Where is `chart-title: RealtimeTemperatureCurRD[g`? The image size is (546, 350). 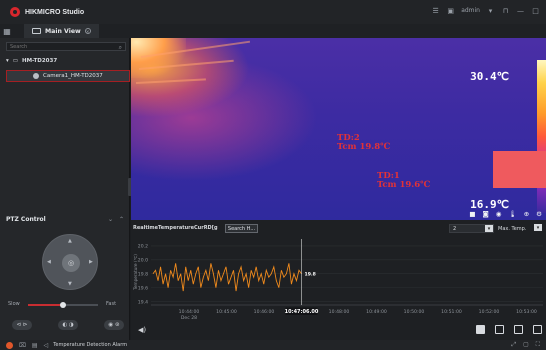 chart-title: RealtimeTemperatureCurRD[g is located at coordinates (175, 227).